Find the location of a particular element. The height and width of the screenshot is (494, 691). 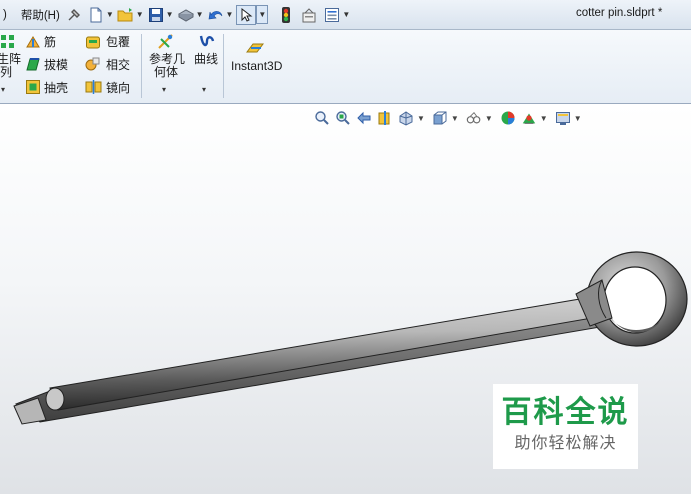

reference-geometry-label-2: 何体 is located at coordinates (166, 72).